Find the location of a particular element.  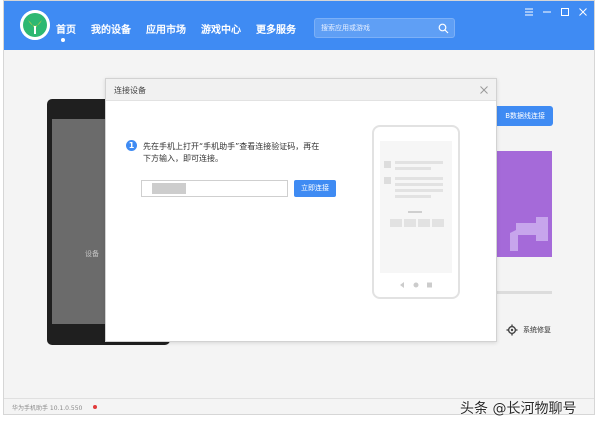

instruction-text-line1: 先在手机上打开“手机助手”查看连接验证码，再在 is located at coordinates (231, 146).